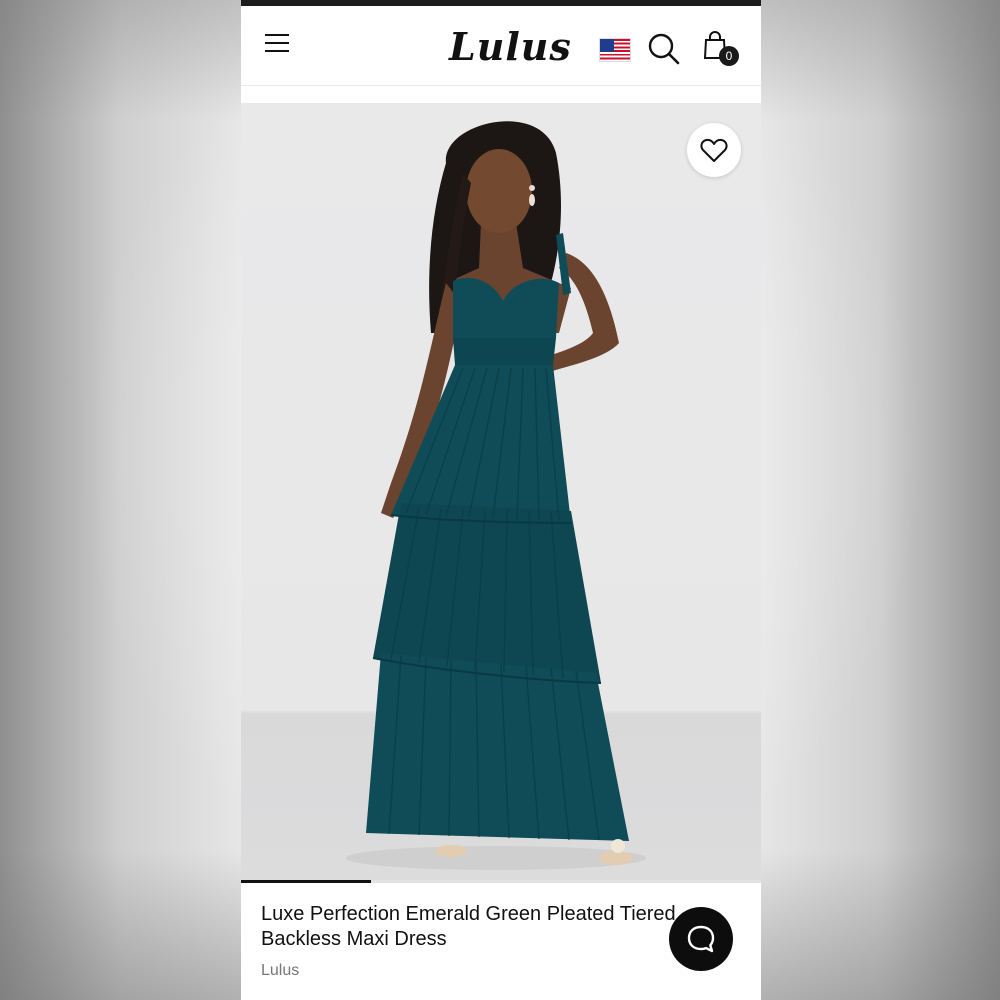 This screenshot has width=1000, height=1000. Describe the element at coordinates (501, 881) in the screenshot. I see `gallery-progress-bar` at that location.